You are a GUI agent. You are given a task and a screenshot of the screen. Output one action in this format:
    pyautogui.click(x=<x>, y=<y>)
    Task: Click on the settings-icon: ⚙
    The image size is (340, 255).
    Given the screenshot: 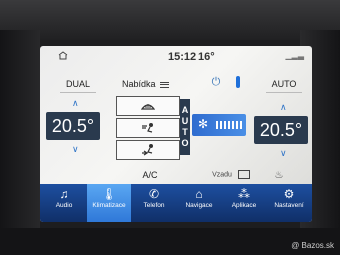 What is the action you would take?
    pyautogui.click(x=289, y=194)
    